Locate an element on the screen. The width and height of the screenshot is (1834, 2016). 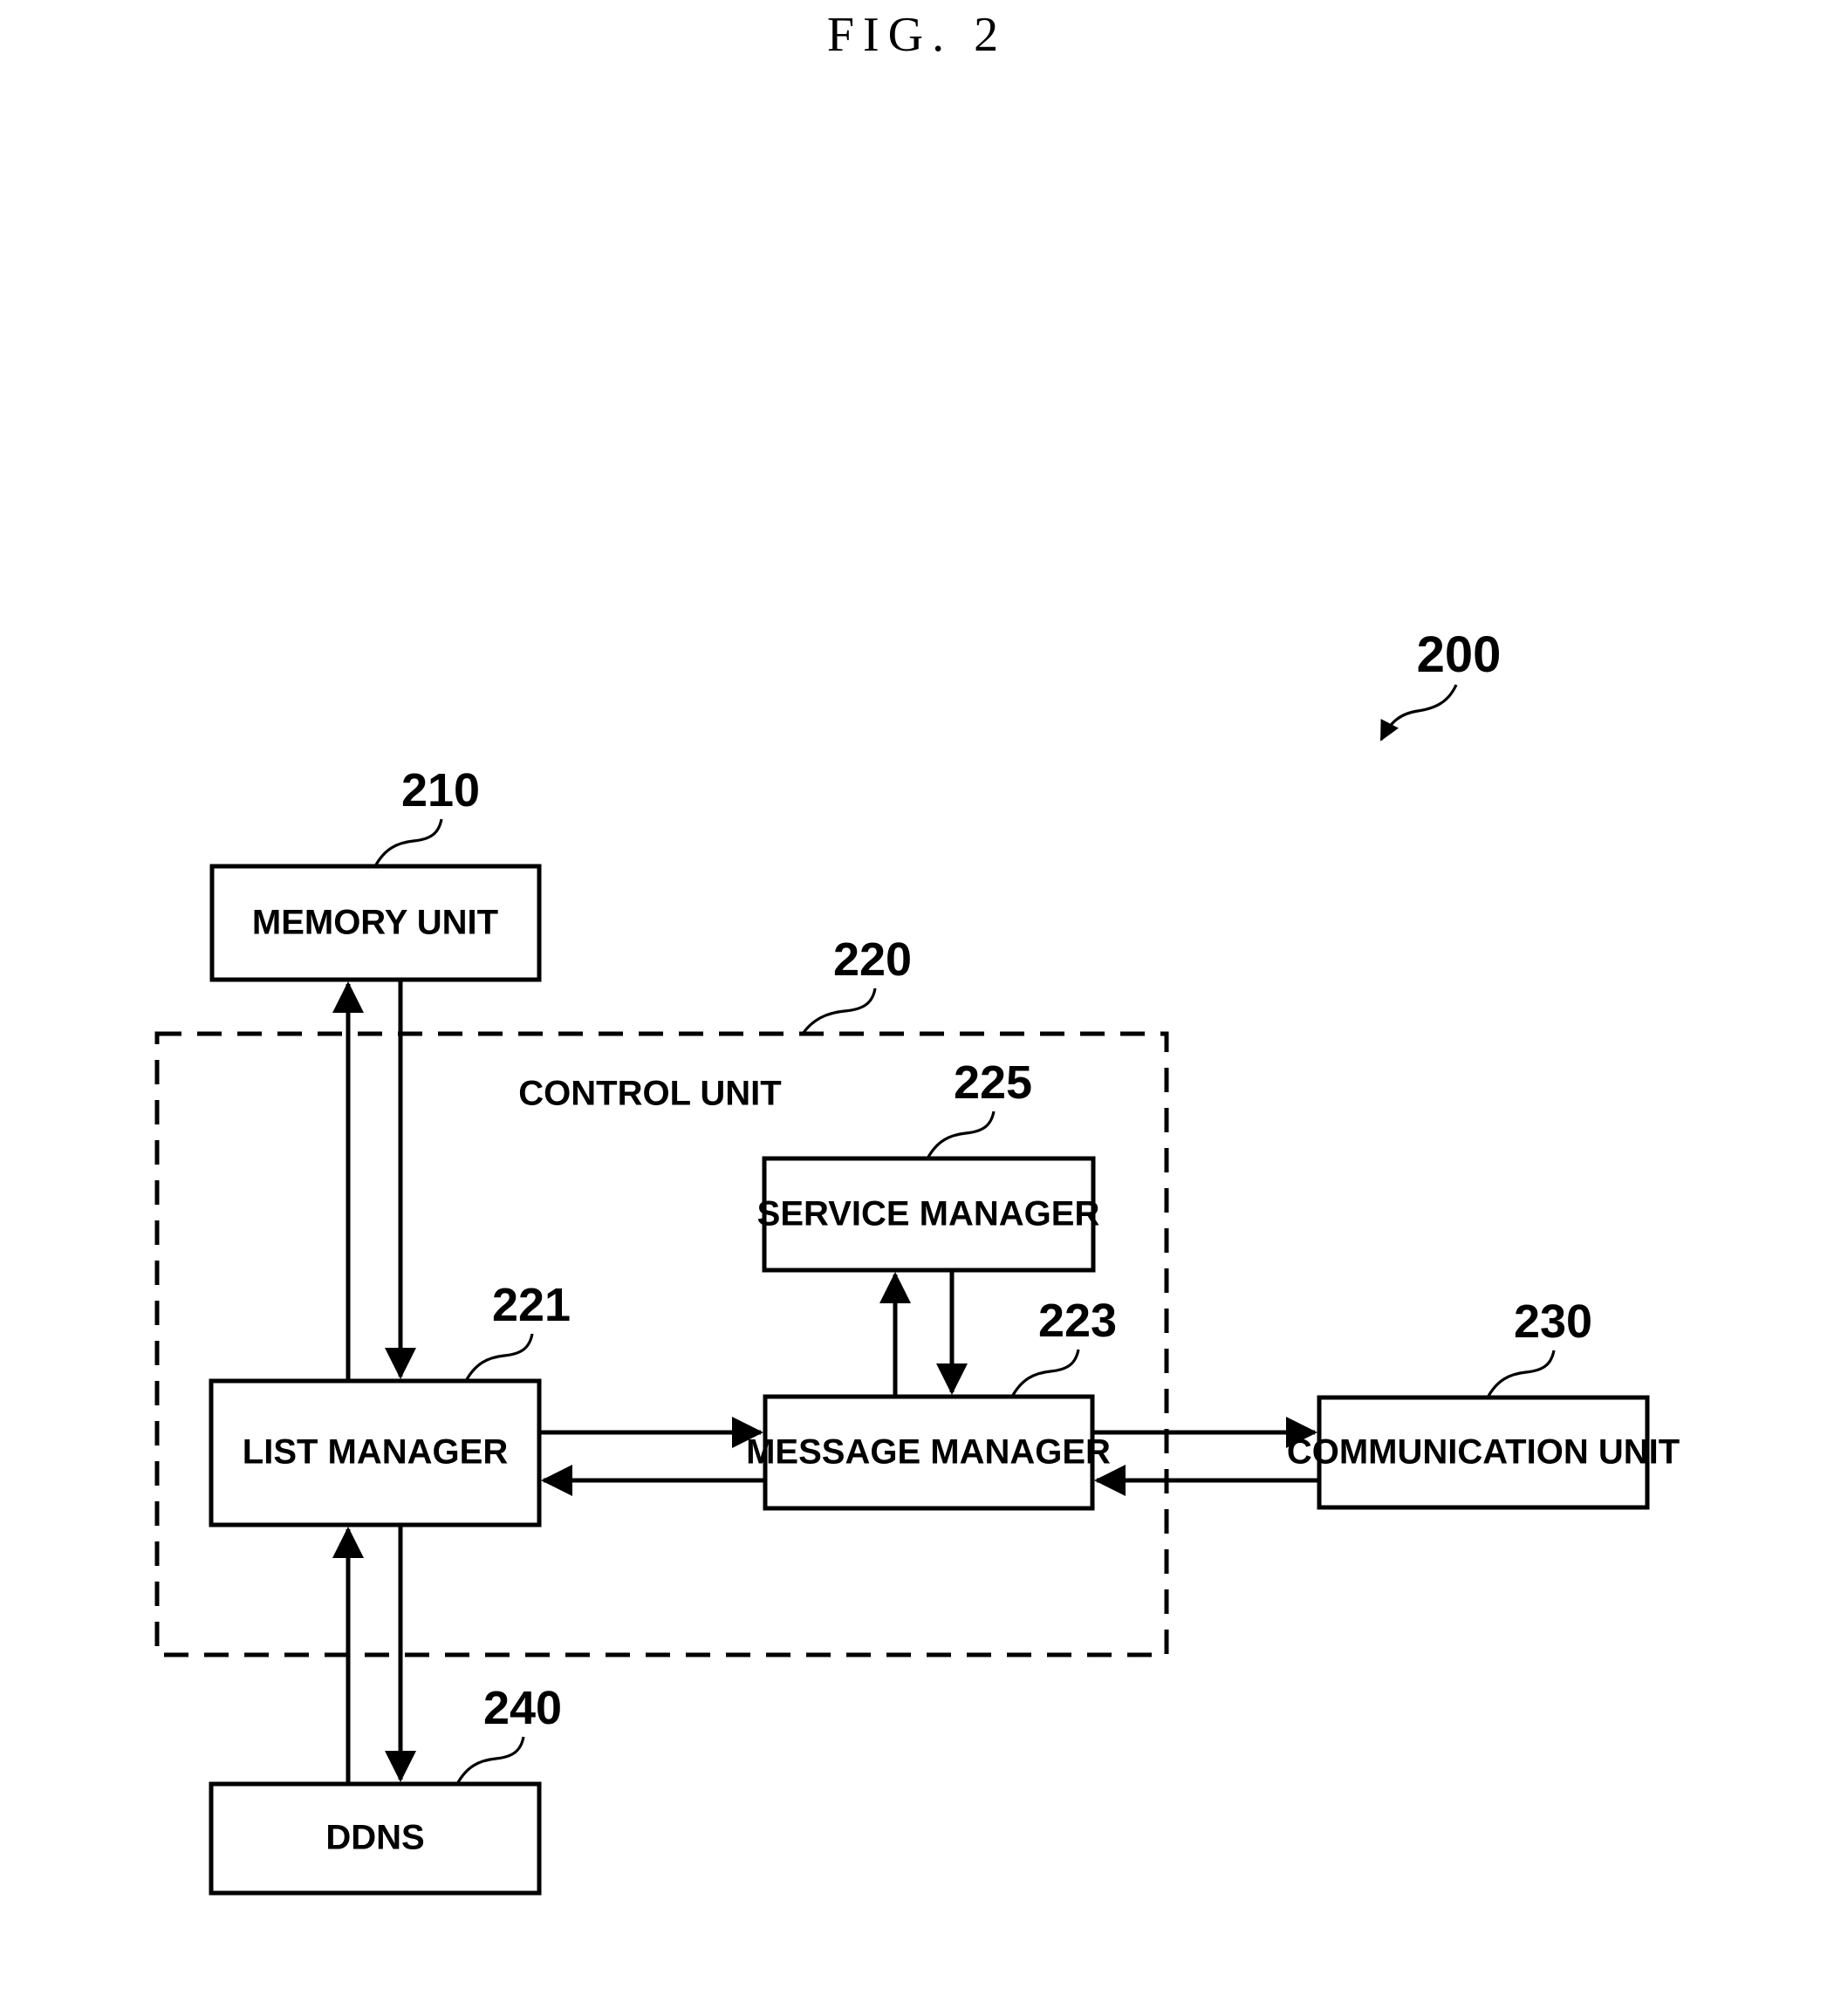
memory-unit-ref-leader is located at coordinates (408, 842).